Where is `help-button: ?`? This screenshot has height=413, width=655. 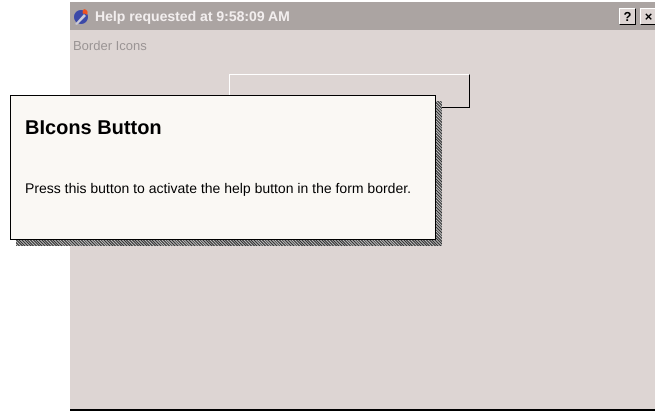 help-button: ? is located at coordinates (627, 16).